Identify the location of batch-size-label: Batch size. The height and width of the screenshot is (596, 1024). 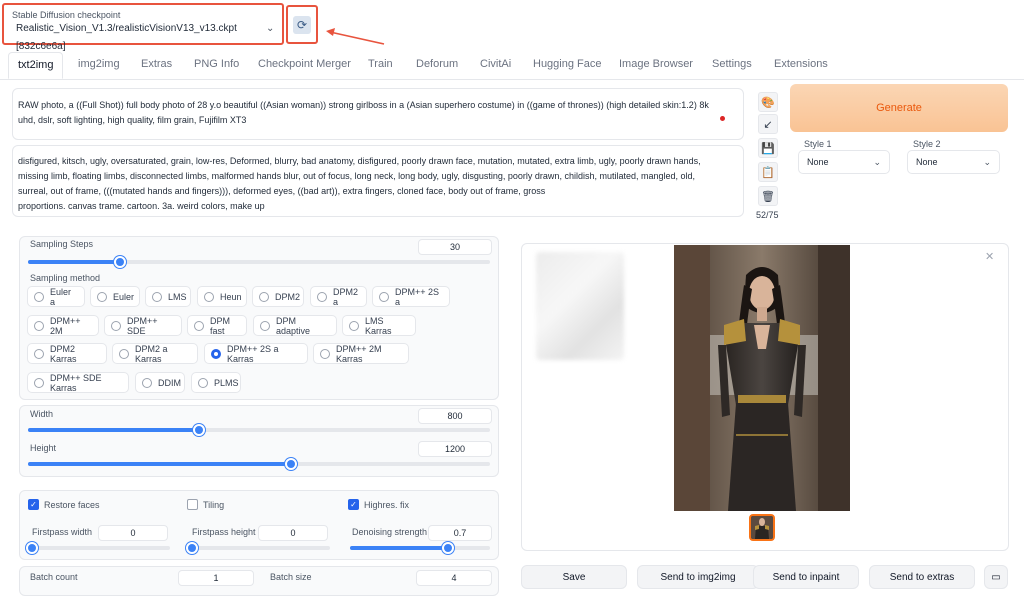
(291, 577).